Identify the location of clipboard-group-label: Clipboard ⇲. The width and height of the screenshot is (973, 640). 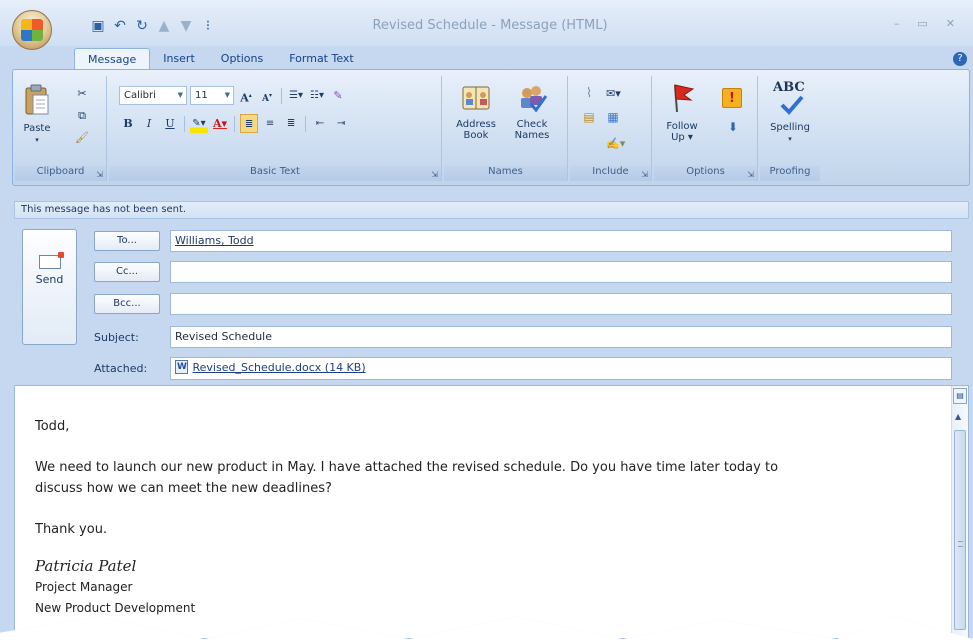
(60, 173).